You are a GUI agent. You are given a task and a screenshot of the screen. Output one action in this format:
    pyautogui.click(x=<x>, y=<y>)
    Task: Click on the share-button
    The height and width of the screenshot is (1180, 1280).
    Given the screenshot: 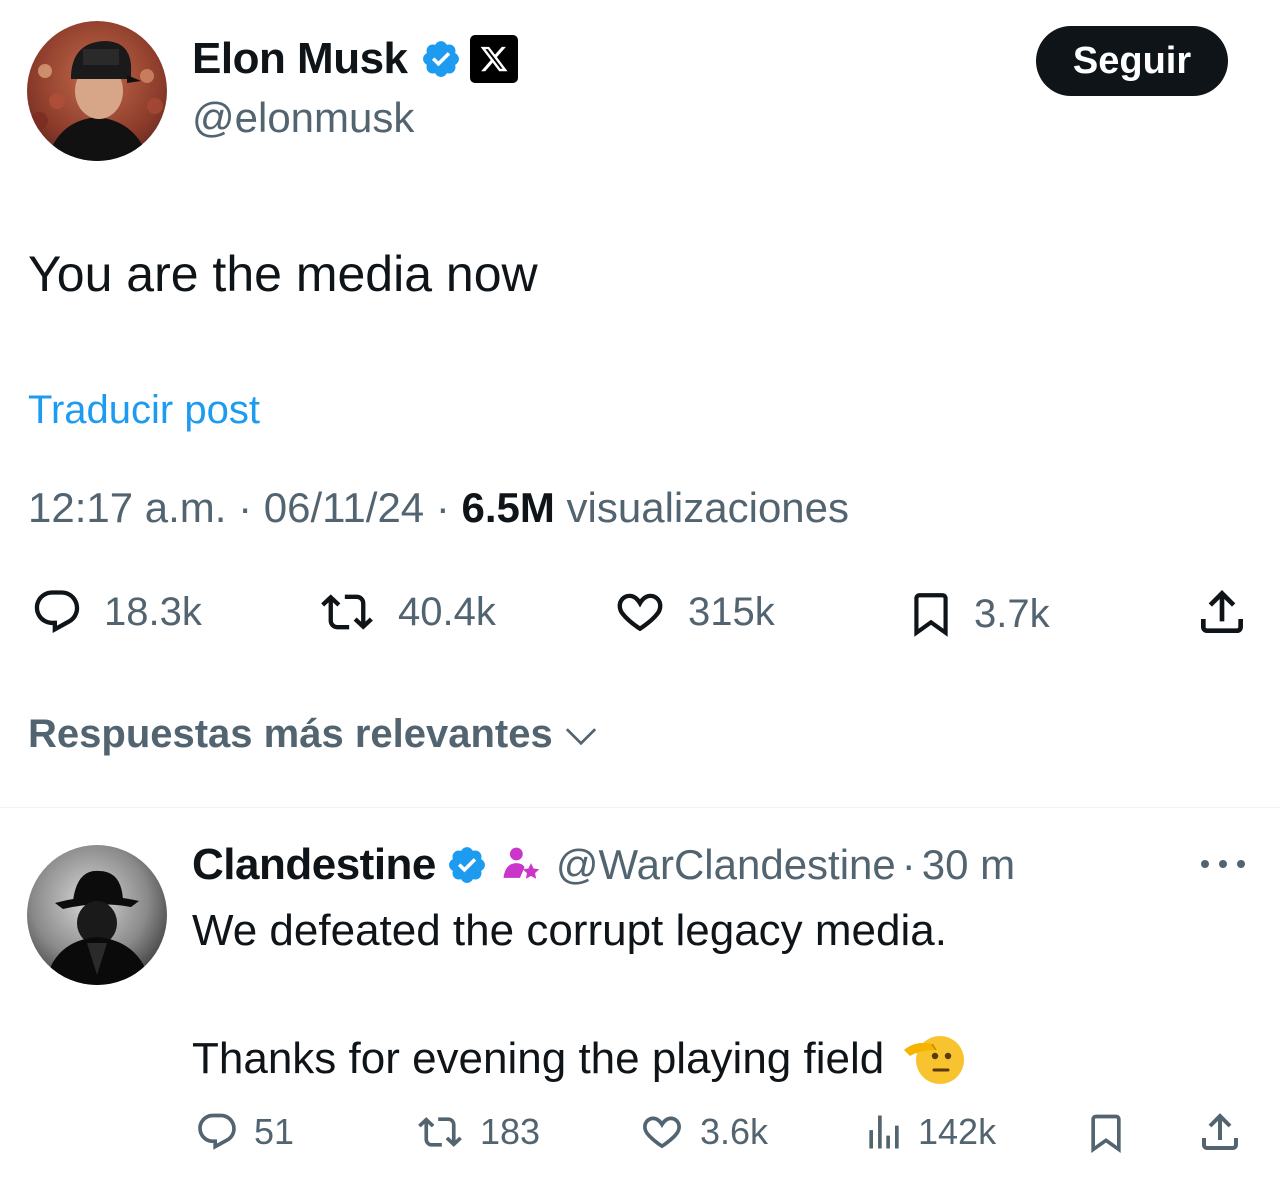 What is the action you would take?
    pyautogui.click(x=1222, y=612)
    